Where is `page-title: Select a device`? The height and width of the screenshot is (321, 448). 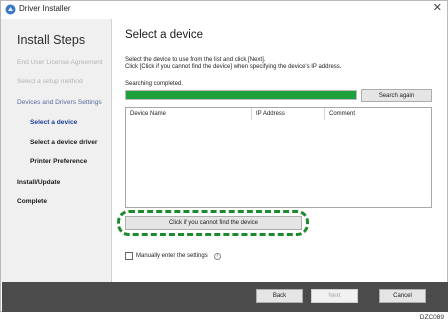
page-title: Select a device is located at coordinates (164, 35).